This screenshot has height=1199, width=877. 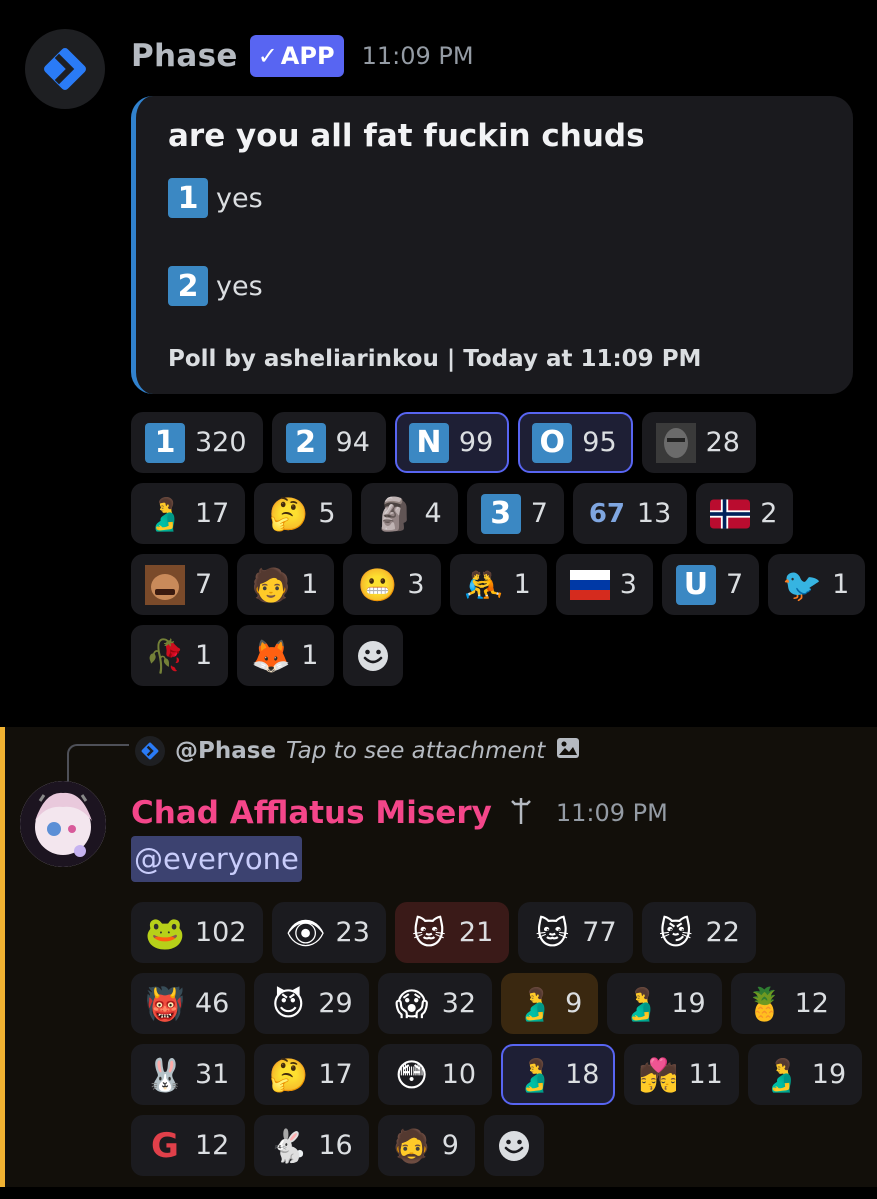 What do you see at coordinates (226, 751) in the screenshot?
I see `reply-username: @Phase` at bounding box center [226, 751].